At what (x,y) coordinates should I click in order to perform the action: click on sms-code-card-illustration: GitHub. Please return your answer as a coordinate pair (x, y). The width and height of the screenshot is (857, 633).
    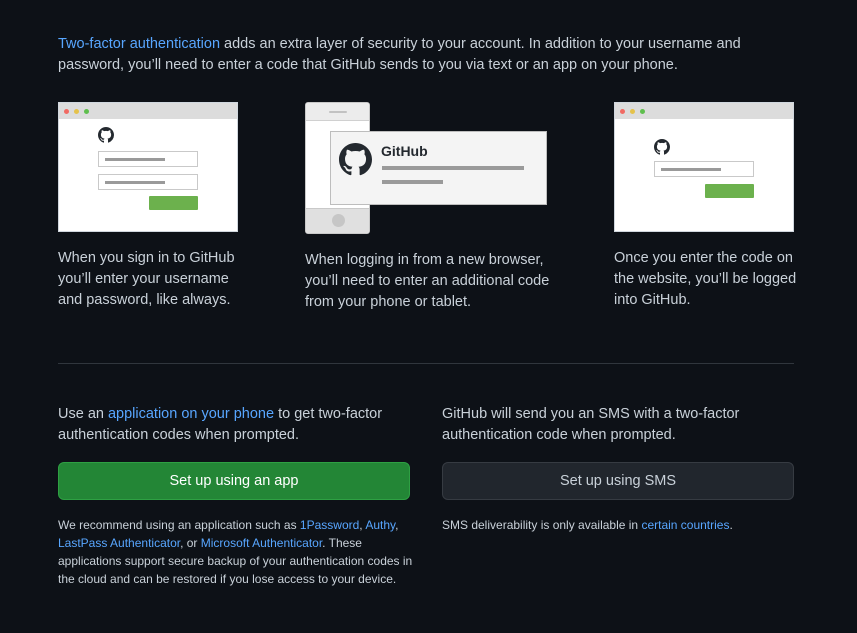
    Looking at the image, I should click on (438, 168).